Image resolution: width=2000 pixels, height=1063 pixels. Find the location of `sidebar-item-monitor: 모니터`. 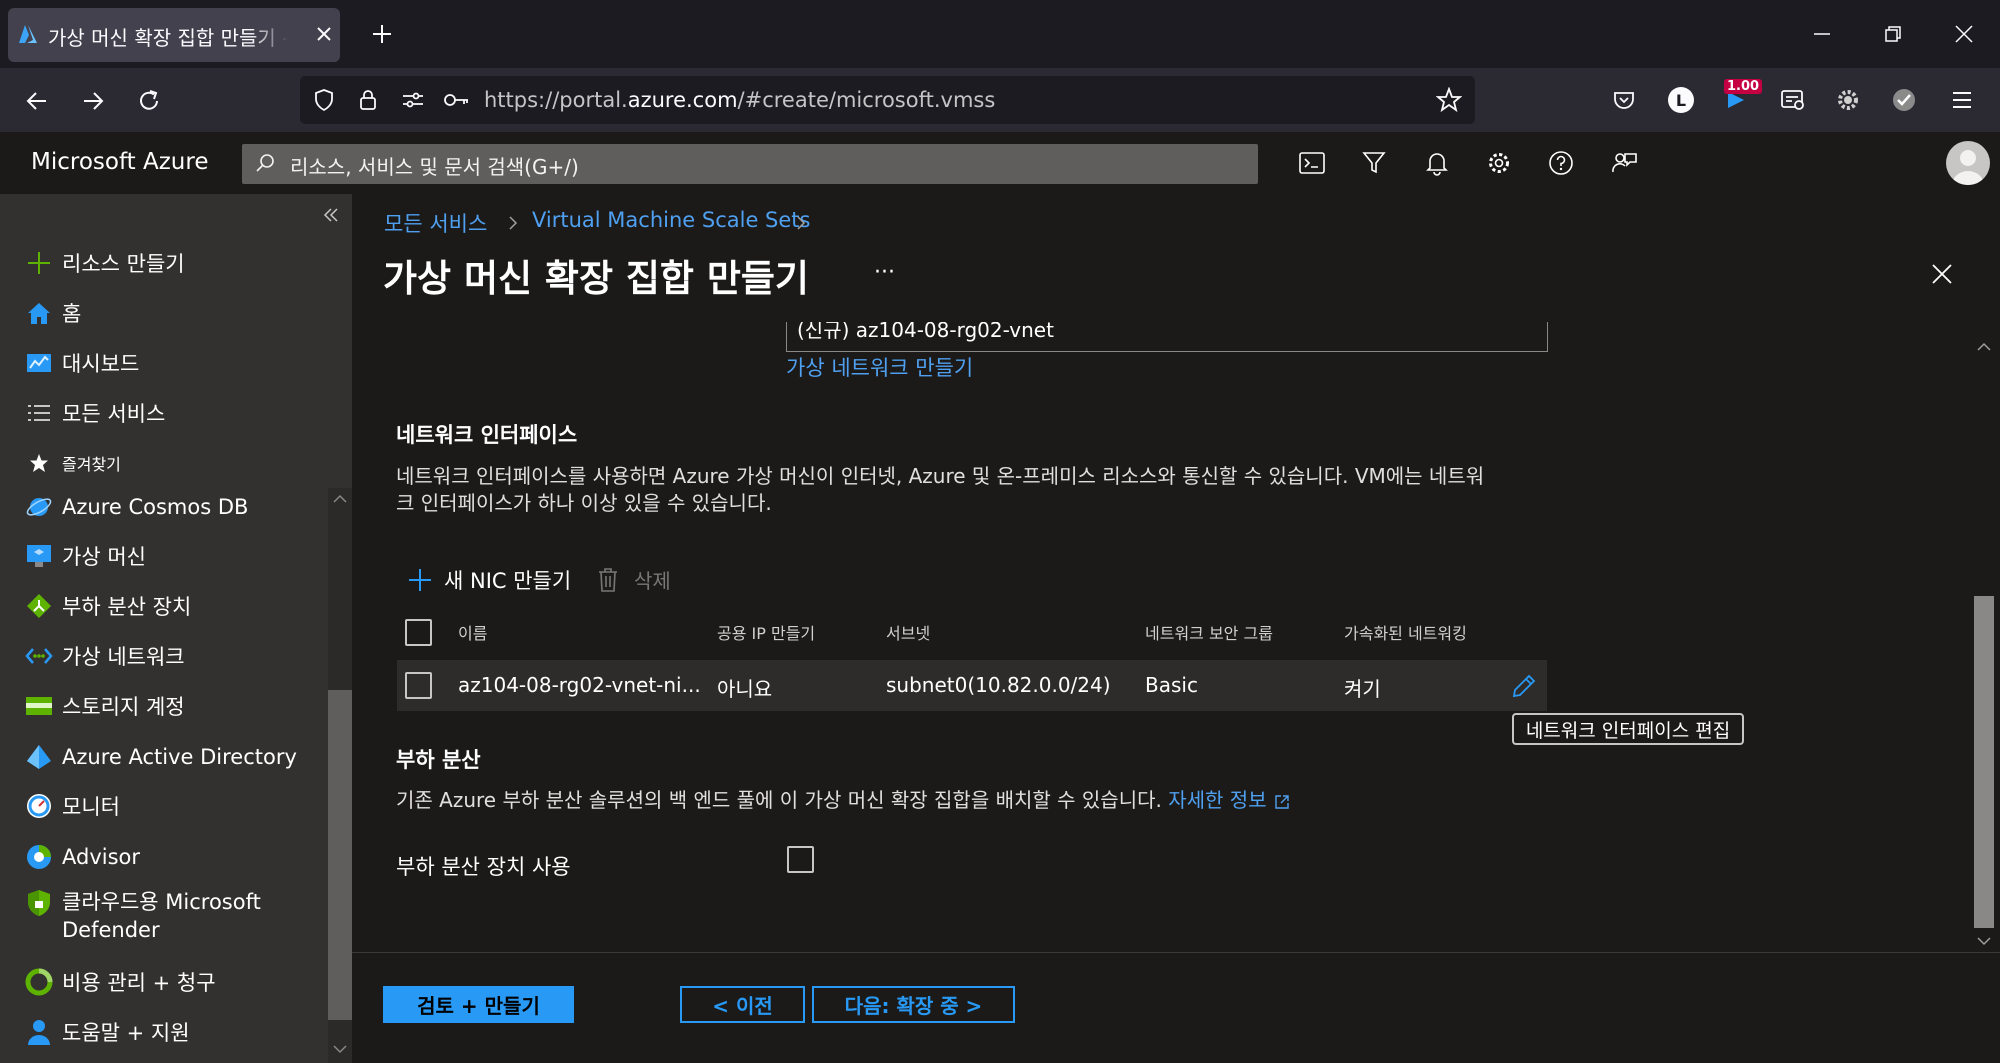

sidebar-item-monitor: 모니터 is located at coordinates (174, 806).